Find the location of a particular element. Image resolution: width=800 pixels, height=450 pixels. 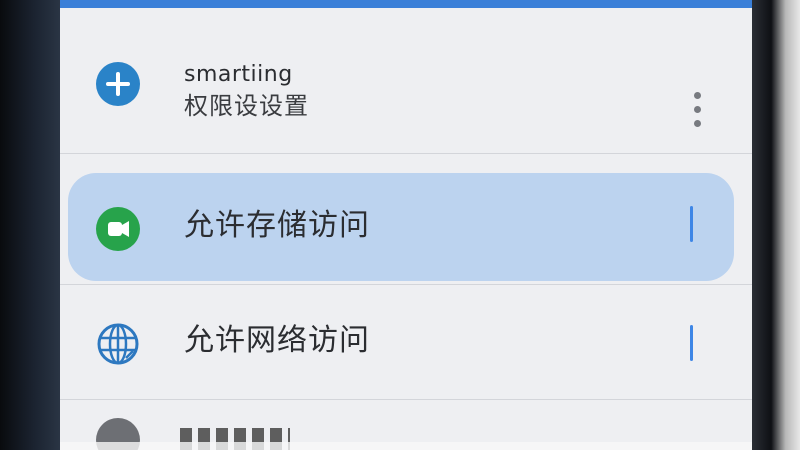

network-label: 允许网络访问 is located at coordinates (277, 340).